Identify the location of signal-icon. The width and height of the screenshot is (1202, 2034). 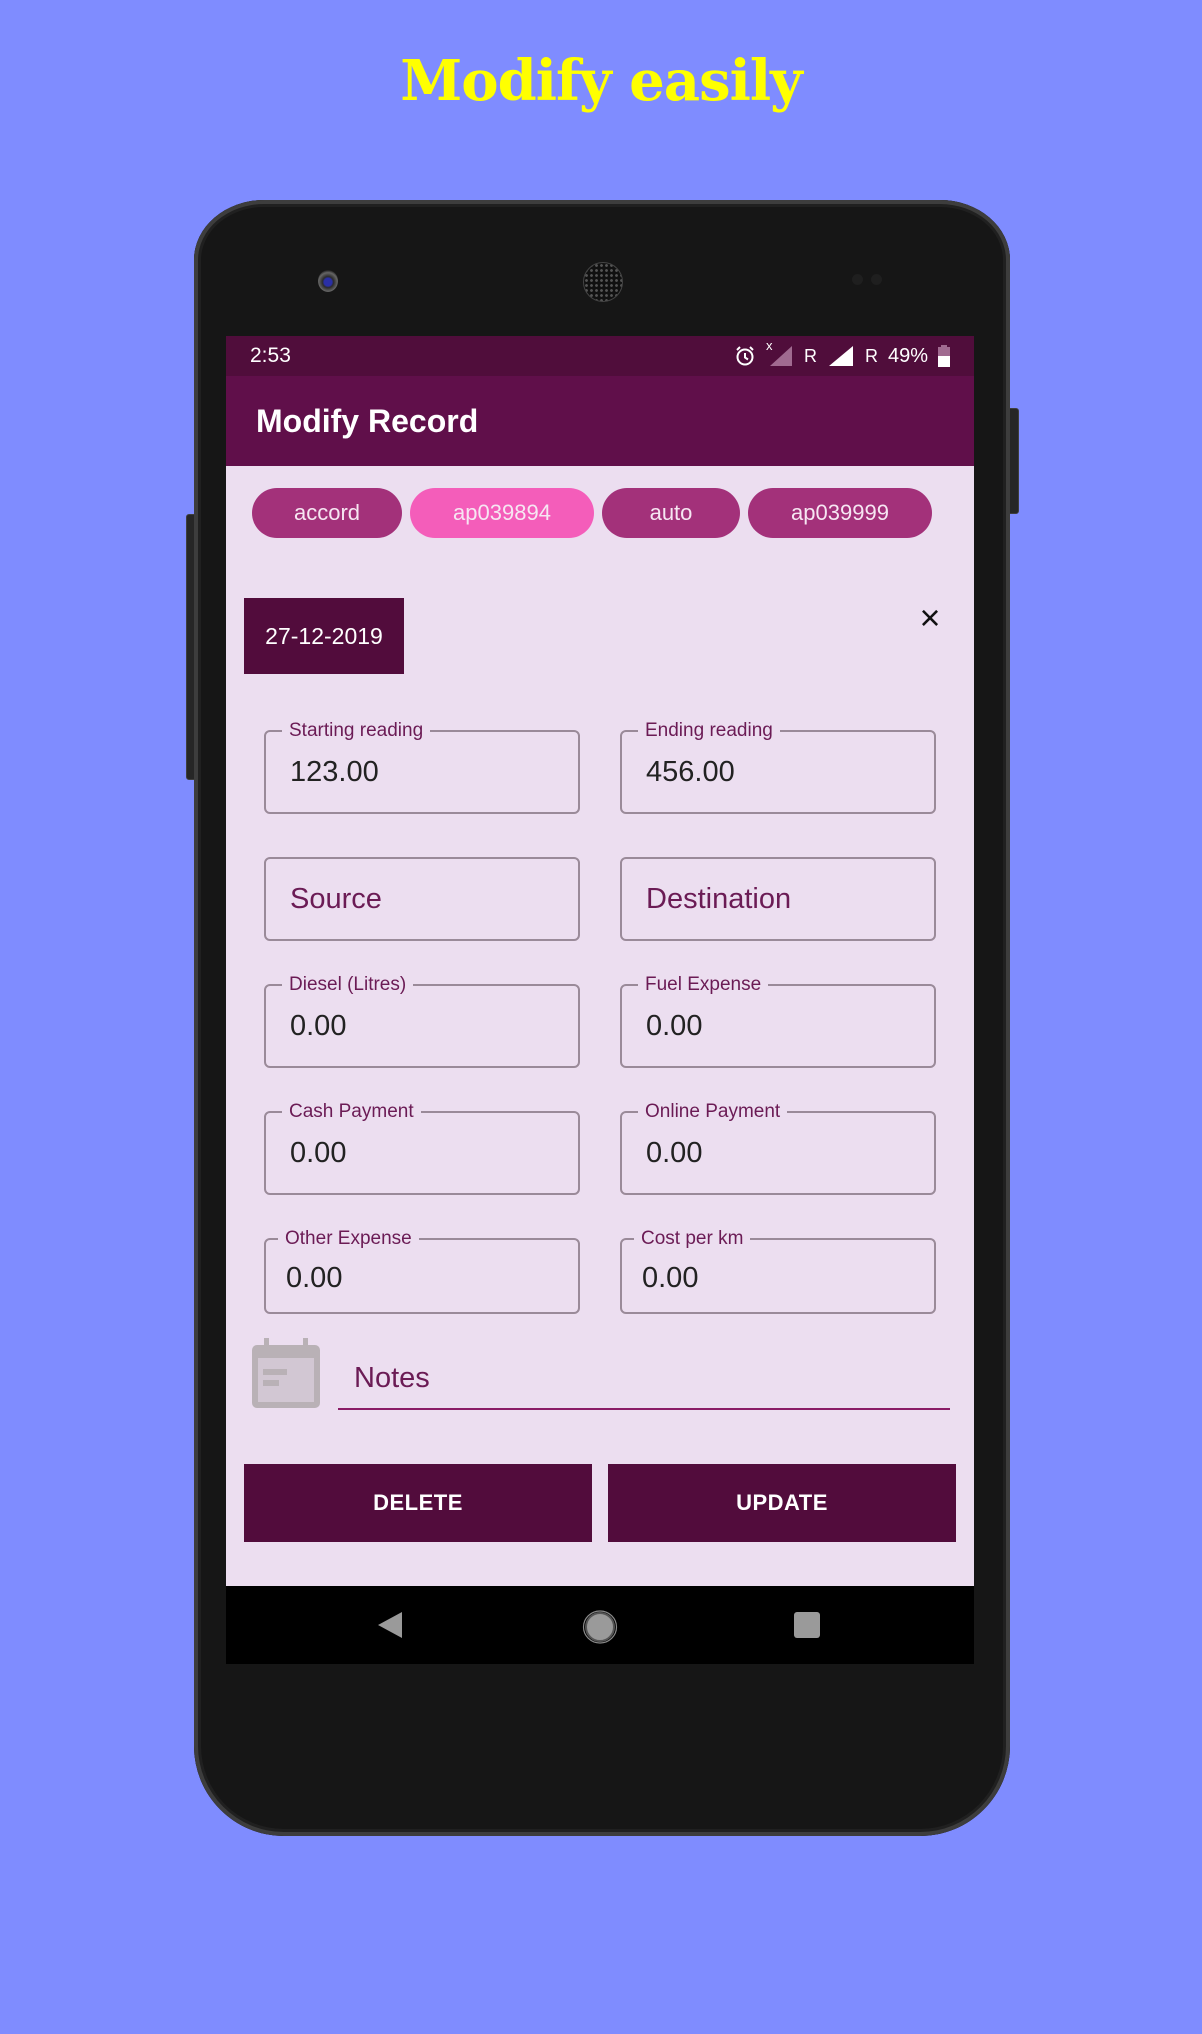
(840, 356).